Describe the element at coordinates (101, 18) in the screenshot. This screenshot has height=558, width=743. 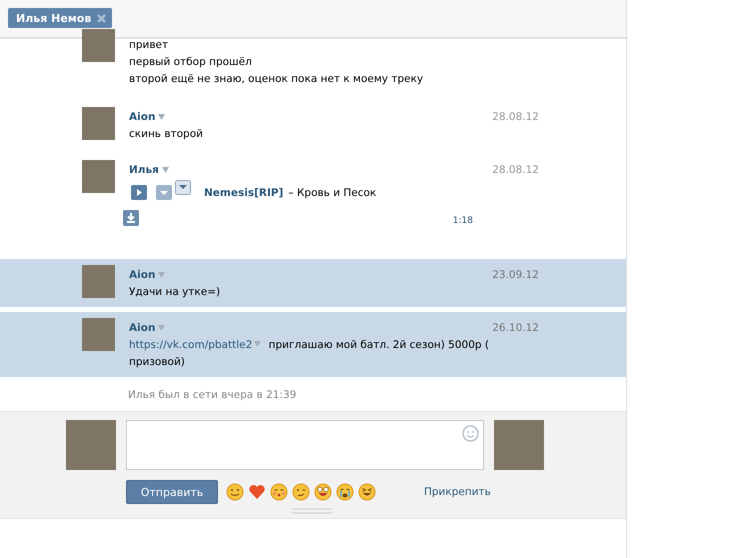
I see `close-icon` at that location.